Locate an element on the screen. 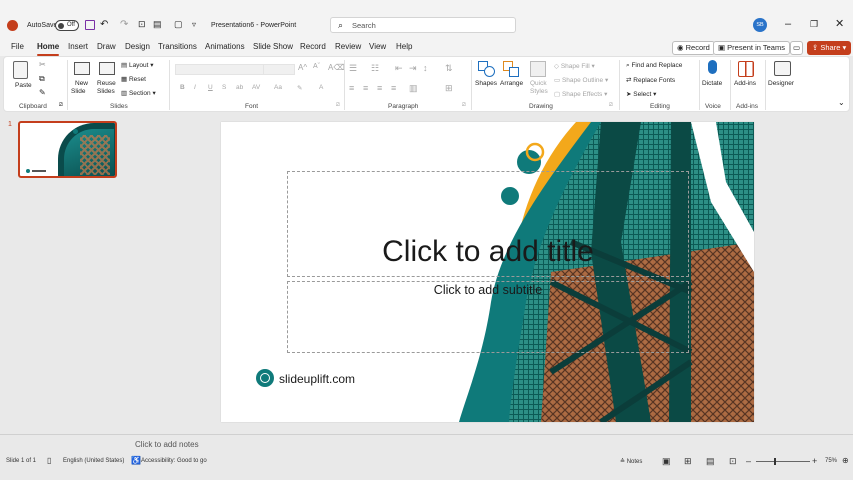 This screenshot has width=853, height=480. accessibility-status: Accessibility: Good to go is located at coordinates (174, 461).